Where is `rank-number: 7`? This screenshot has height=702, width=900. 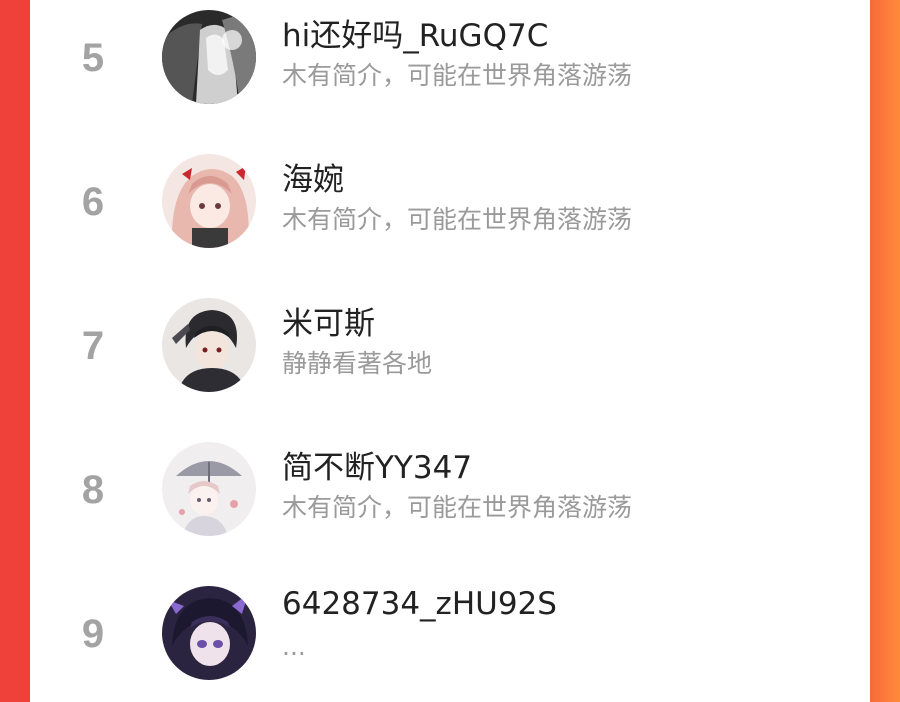 rank-number: 7 is located at coordinates (93, 346).